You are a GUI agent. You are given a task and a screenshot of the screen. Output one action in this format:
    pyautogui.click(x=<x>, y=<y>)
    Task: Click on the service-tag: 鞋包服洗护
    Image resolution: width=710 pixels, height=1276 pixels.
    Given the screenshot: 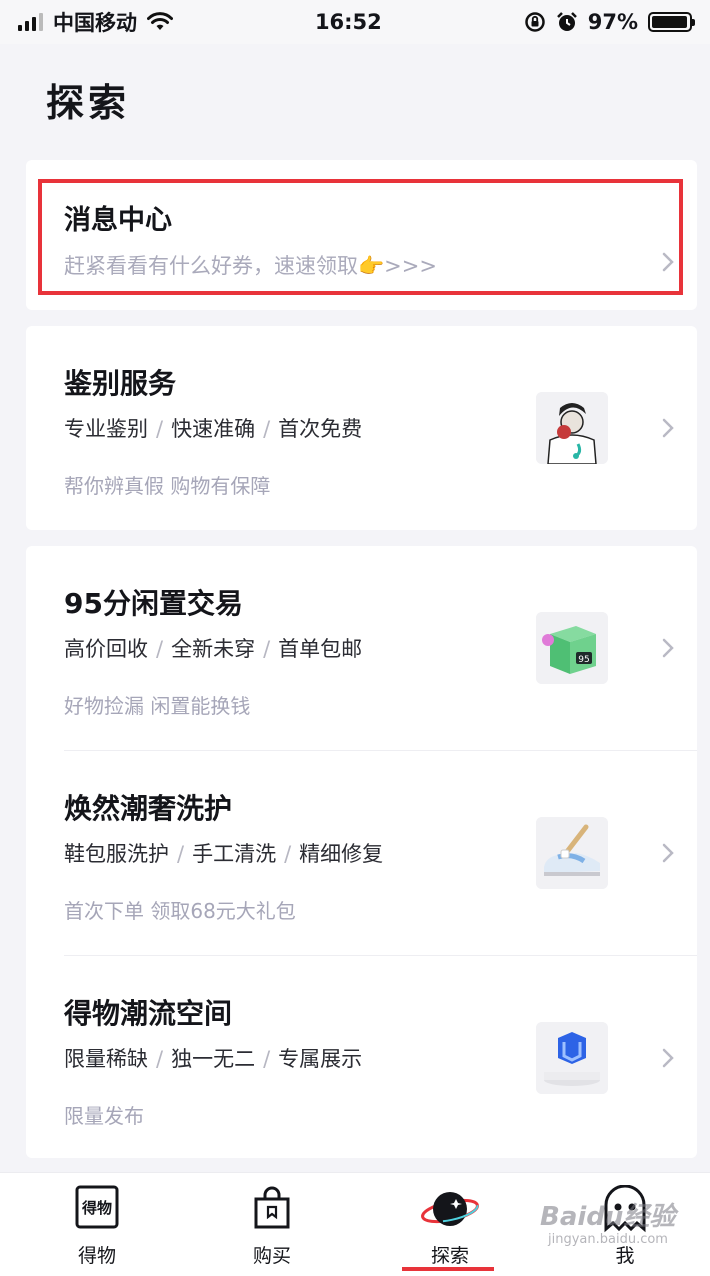 What is the action you would take?
    pyautogui.click(x=116, y=854)
    